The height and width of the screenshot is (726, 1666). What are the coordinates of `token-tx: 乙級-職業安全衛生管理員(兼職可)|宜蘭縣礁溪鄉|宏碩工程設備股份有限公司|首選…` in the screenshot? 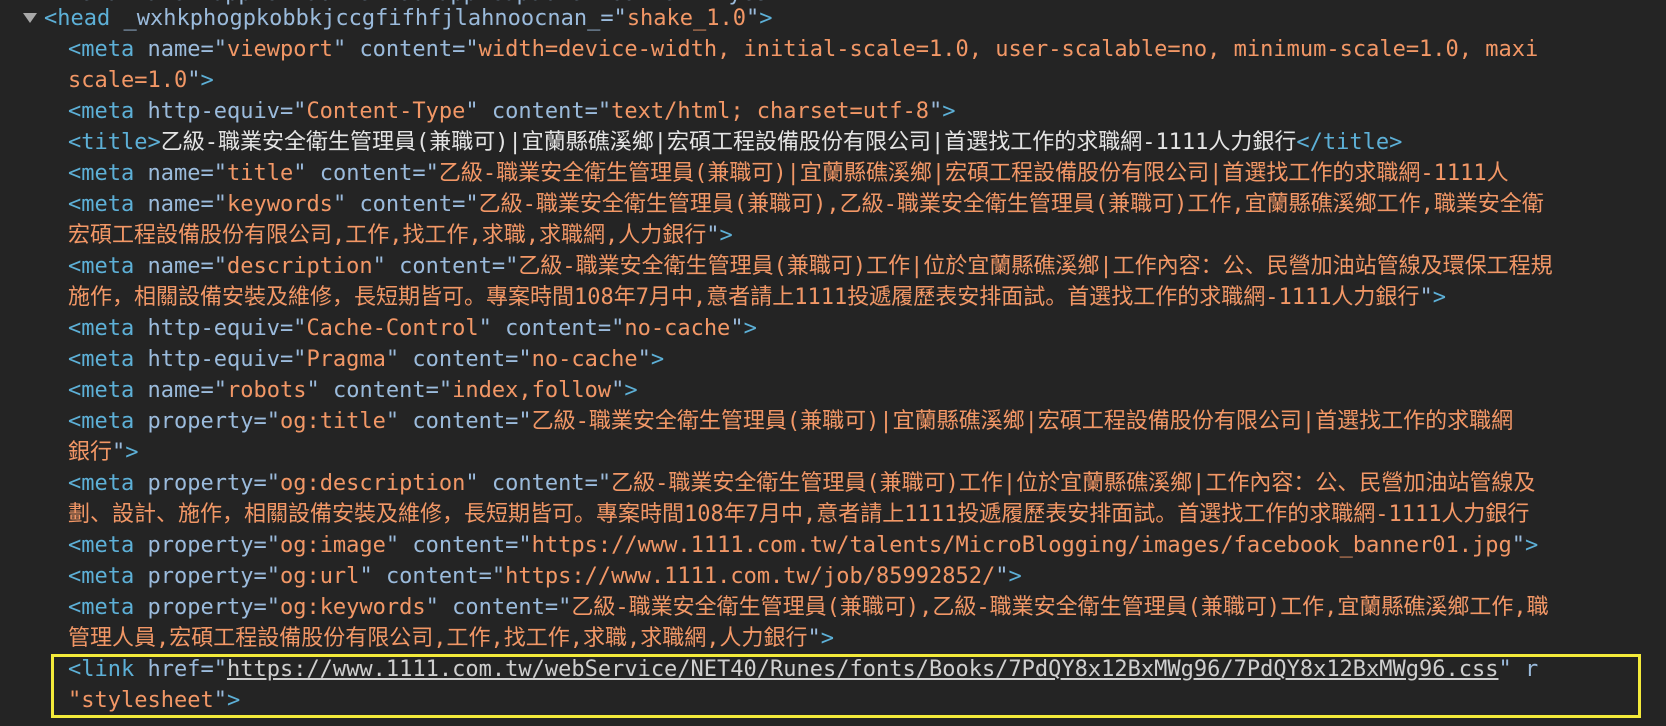 It's located at (728, 142).